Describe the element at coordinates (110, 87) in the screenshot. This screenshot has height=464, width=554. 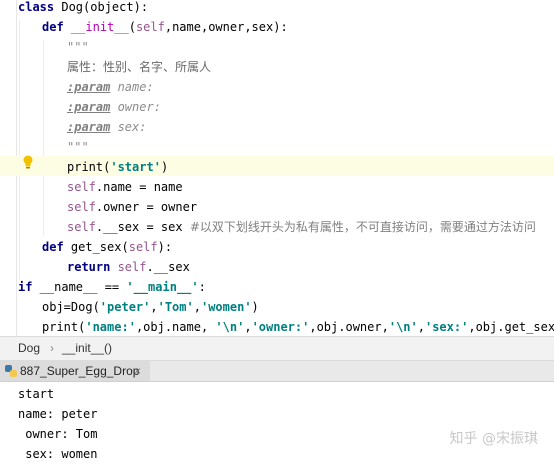
I see `code-line-5: :param name:` at that location.